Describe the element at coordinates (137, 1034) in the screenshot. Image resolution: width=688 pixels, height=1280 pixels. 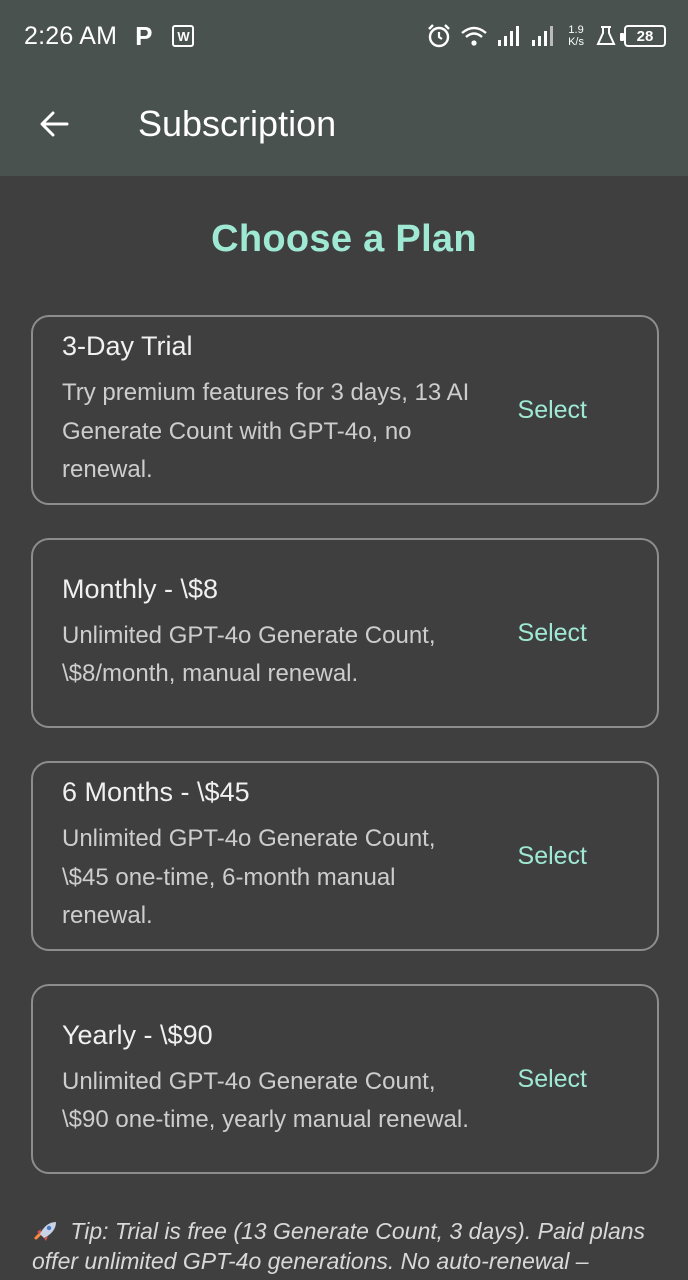
I see `plan-title: Yearly - \$90` at that location.